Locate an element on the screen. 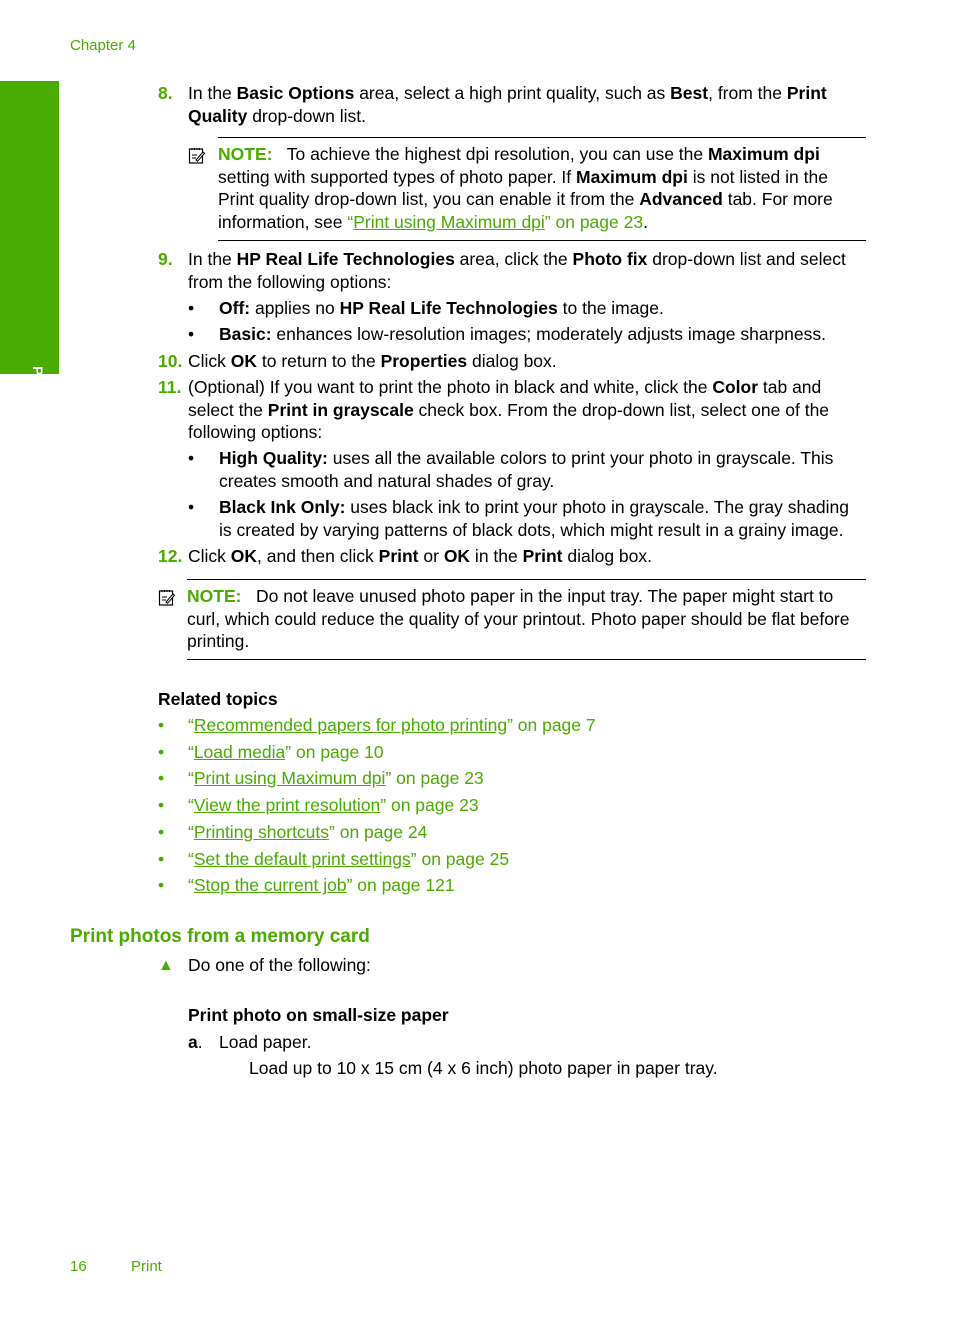  text: tab and is located at coordinates (790, 387).